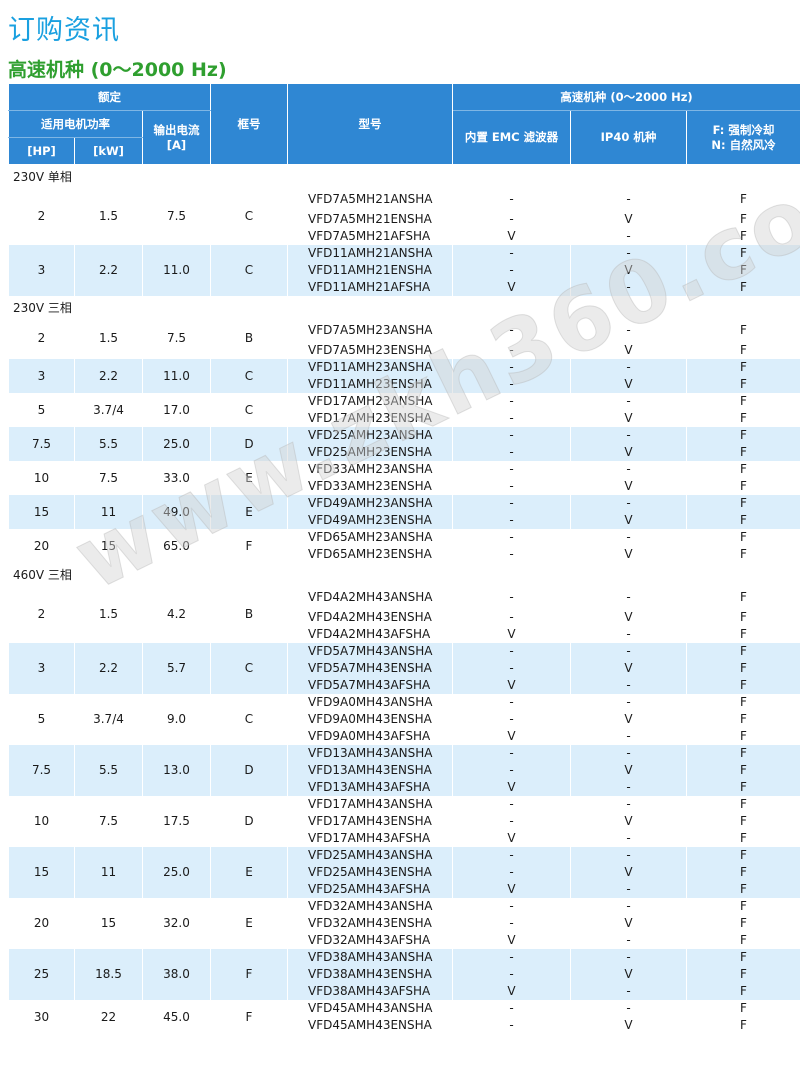 The width and height of the screenshot is (800, 1089). What do you see at coordinates (108, 614) in the screenshot?
I see `cell-kw: 1.5` at bounding box center [108, 614].